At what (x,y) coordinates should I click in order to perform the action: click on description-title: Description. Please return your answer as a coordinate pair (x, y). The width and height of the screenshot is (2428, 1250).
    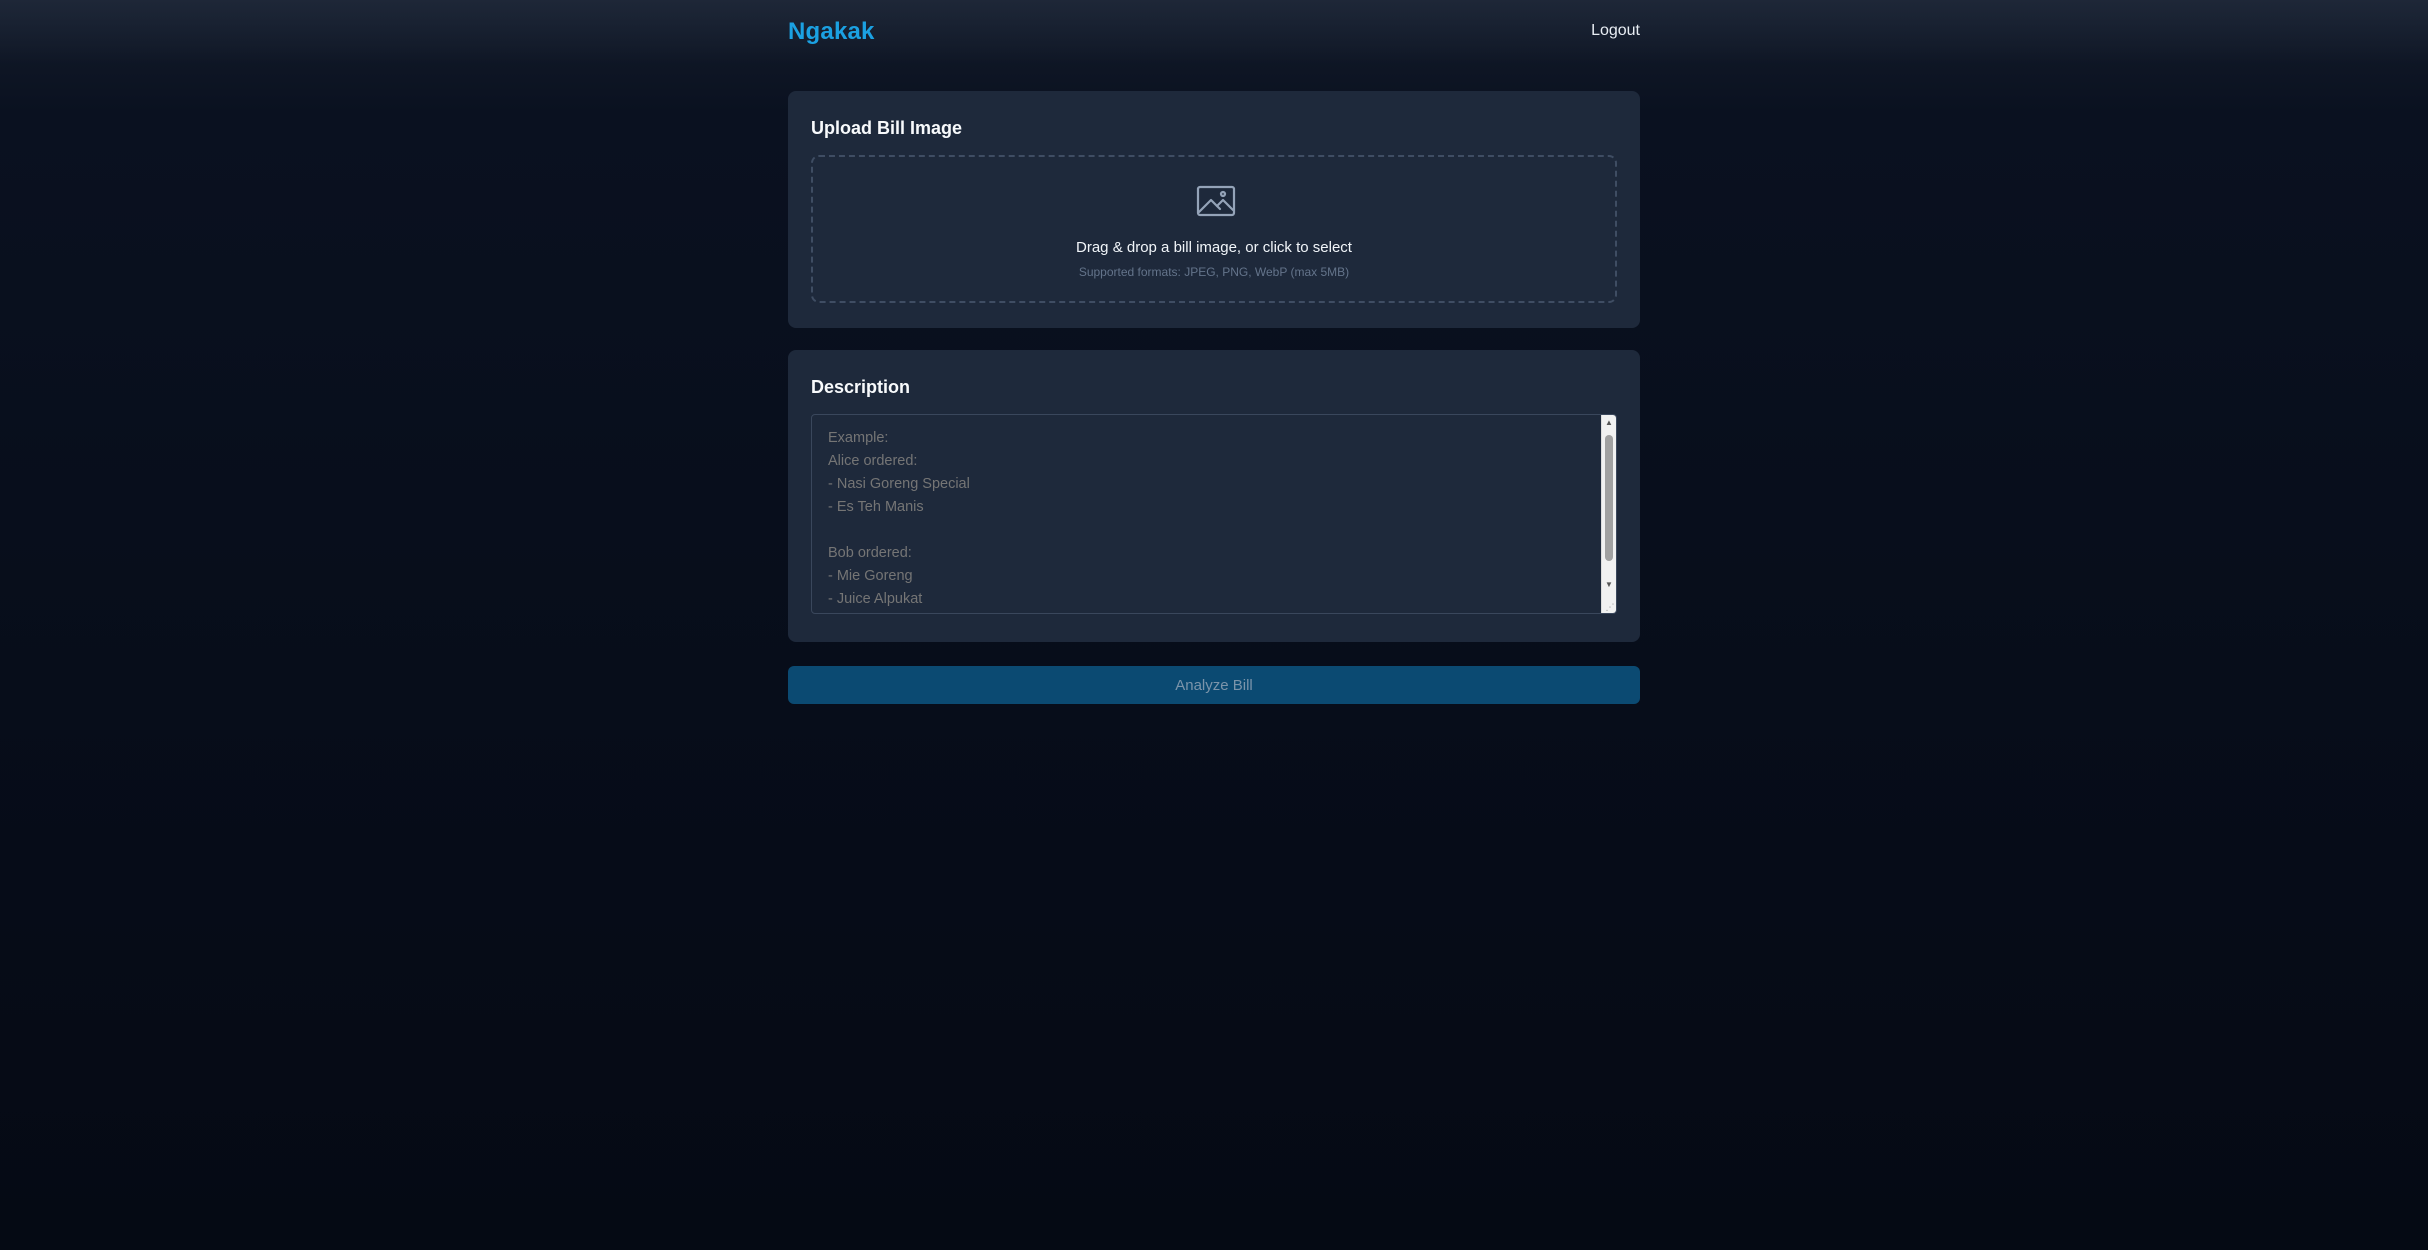
    Looking at the image, I should click on (861, 387).